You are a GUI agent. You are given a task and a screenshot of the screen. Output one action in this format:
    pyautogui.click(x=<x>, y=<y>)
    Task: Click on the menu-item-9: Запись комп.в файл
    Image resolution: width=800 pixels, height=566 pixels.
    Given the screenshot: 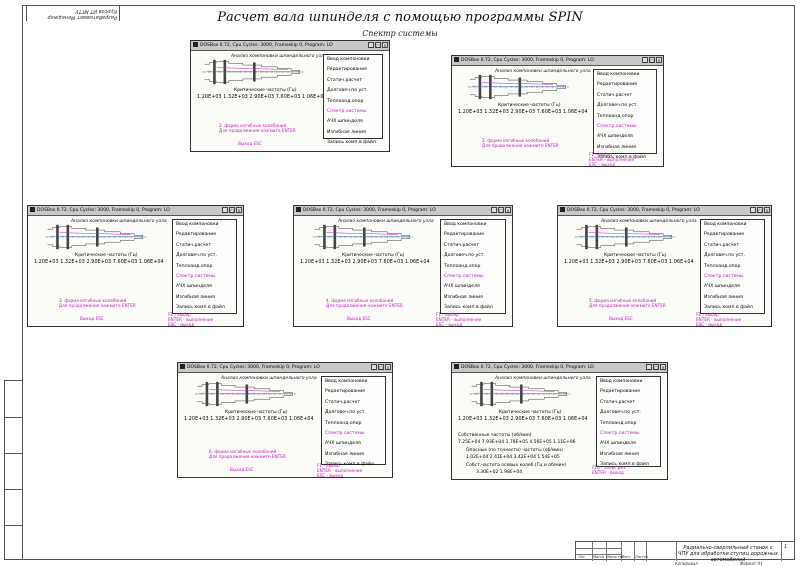 What is the action you would take?
    pyautogui.click(x=353, y=143)
    